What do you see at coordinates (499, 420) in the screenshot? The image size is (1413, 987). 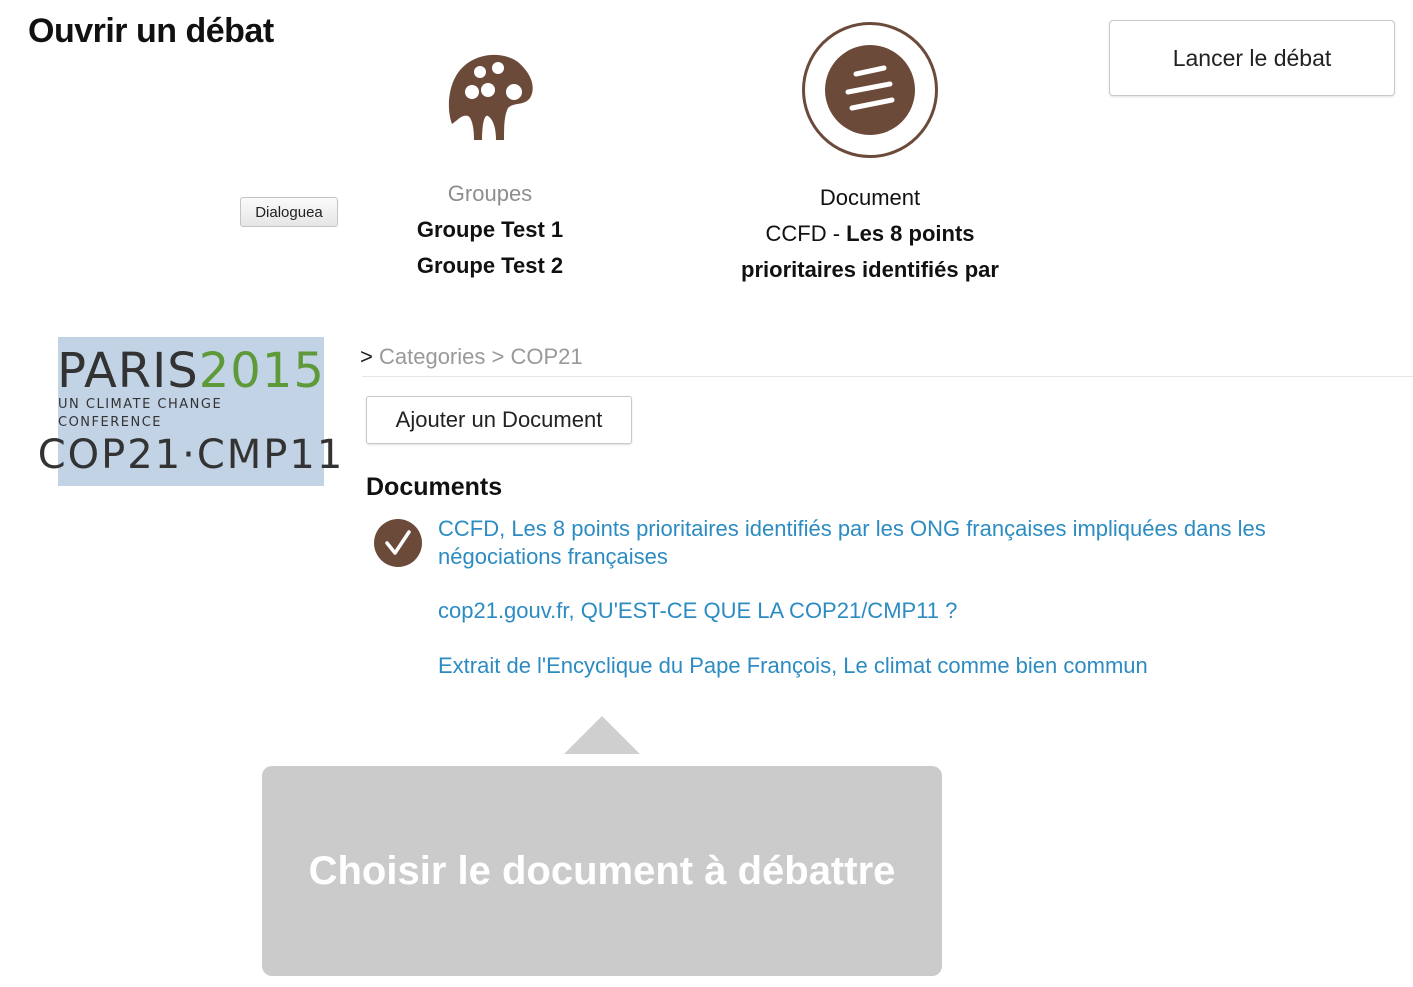 I see `add-document-button: Ajouter un Document` at bounding box center [499, 420].